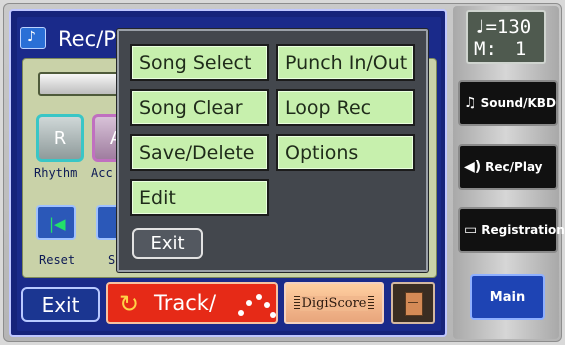  What do you see at coordinates (199, 107) in the screenshot?
I see `song-clear-button: Song Clear` at bounding box center [199, 107].